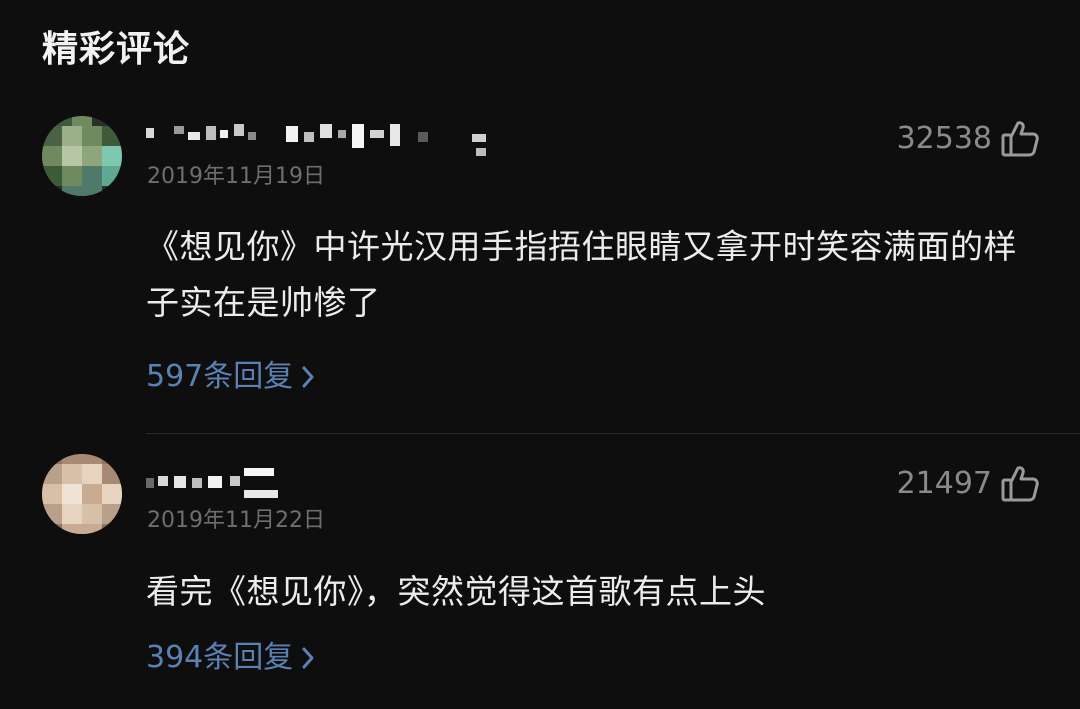 Image resolution: width=1080 pixels, height=709 pixels. I want to click on like-count: 32538, so click(944, 138).